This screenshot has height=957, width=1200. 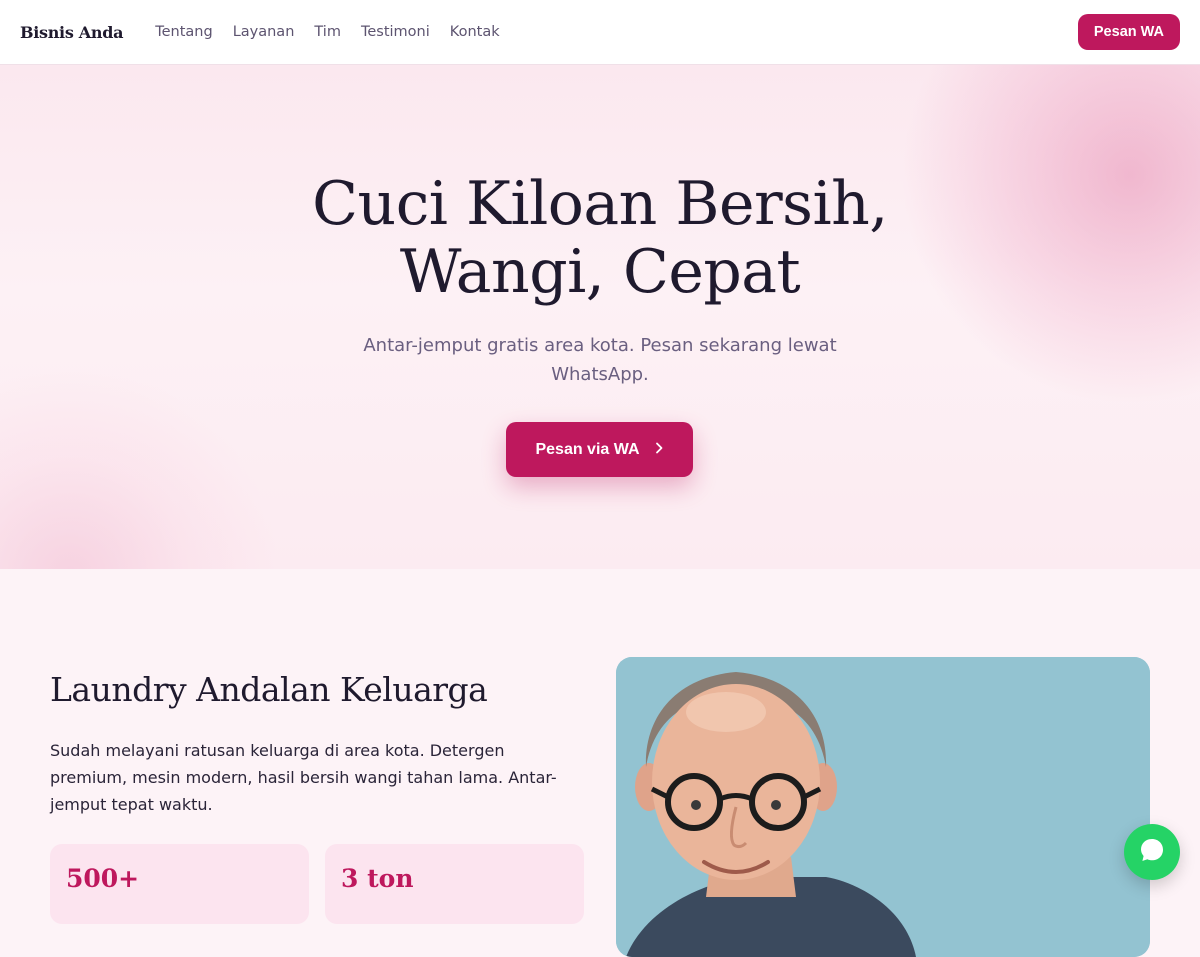 I want to click on about-title: Laundry Andalan Keluarga, so click(x=269, y=689).